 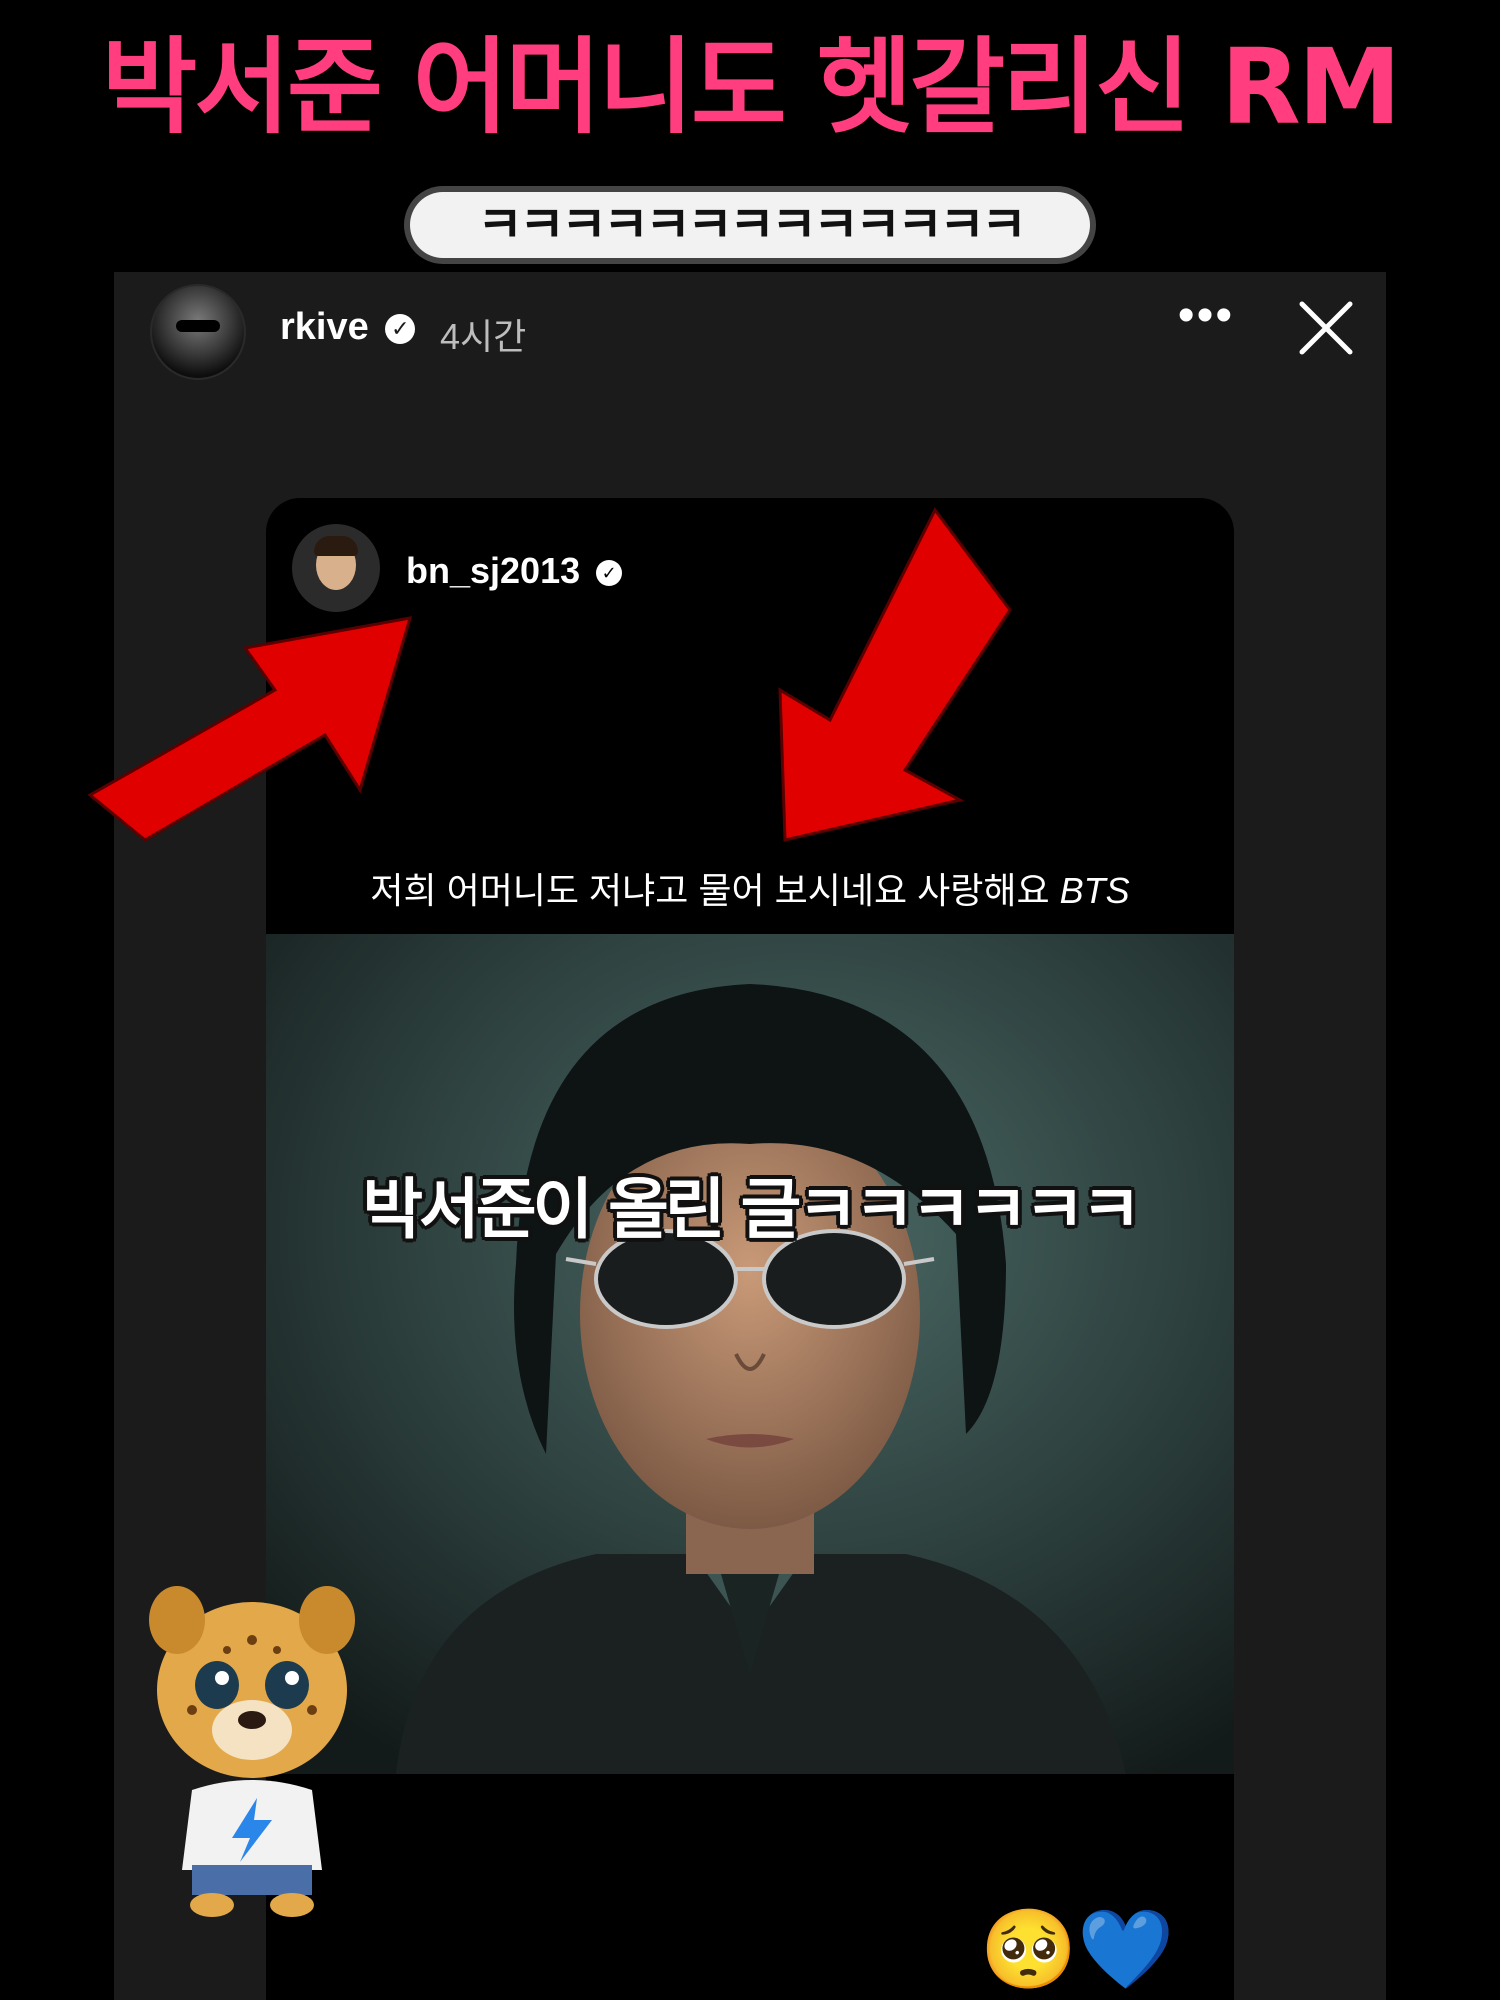 I want to click on headline: 박서준 어머니도 헷갈리신 RM, so click(x=751, y=87).